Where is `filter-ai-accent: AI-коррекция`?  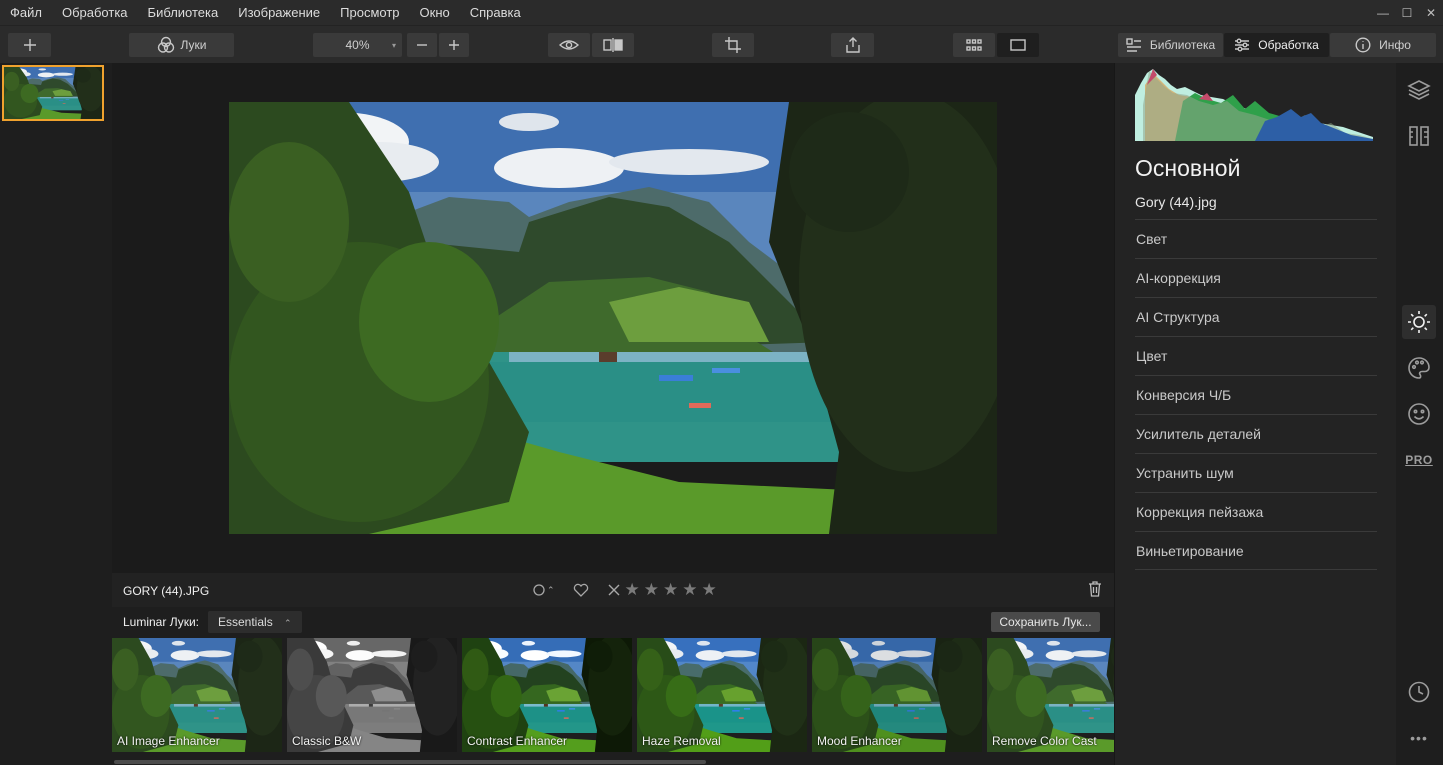
filter-ai-accent: AI-коррекция is located at coordinates (1256, 277).